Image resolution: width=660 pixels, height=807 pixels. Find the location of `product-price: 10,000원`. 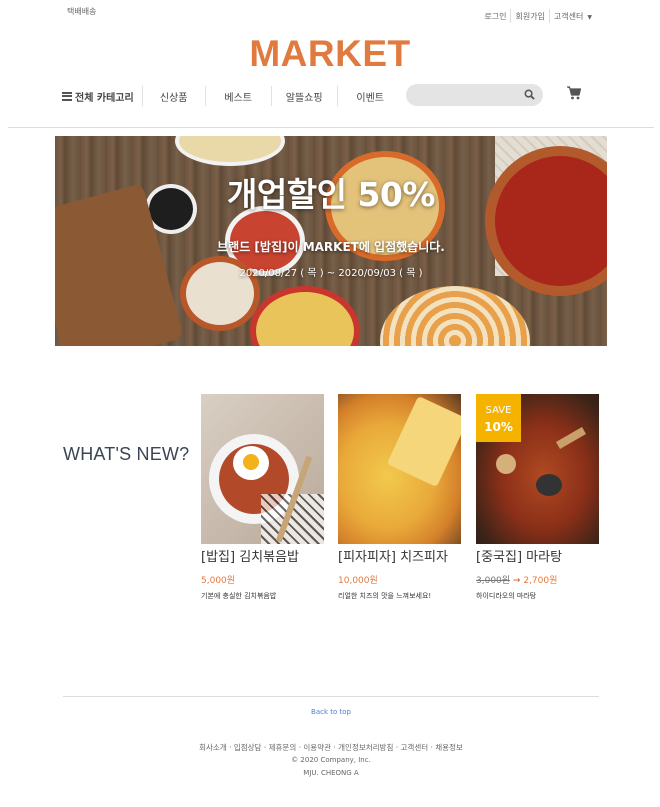

product-price: 10,000원 is located at coordinates (358, 581).